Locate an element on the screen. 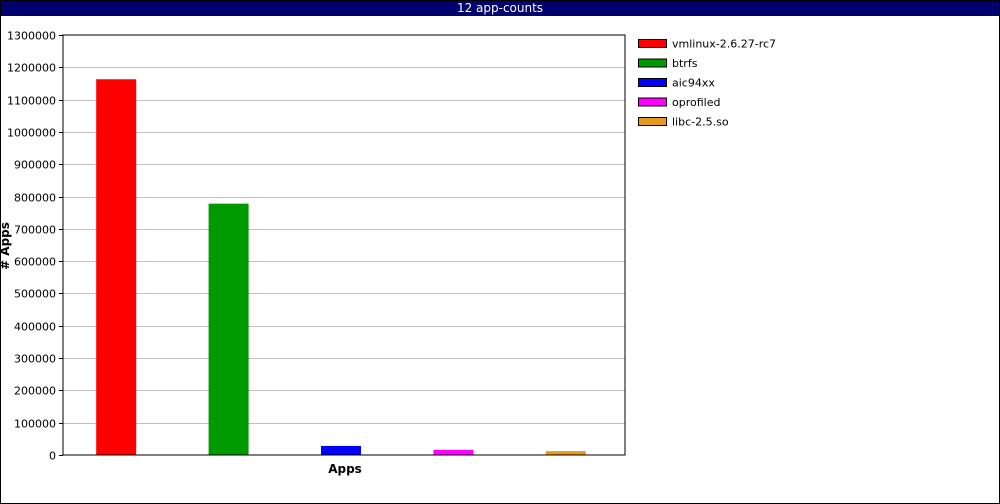  y-tick-label: 100000 is located at coordinates (35, 424).